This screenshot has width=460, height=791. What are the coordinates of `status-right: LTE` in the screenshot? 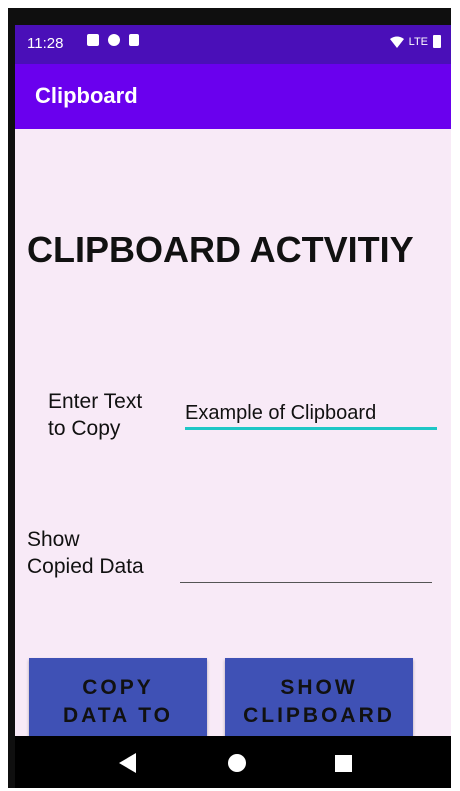 It's located at (415, 41).